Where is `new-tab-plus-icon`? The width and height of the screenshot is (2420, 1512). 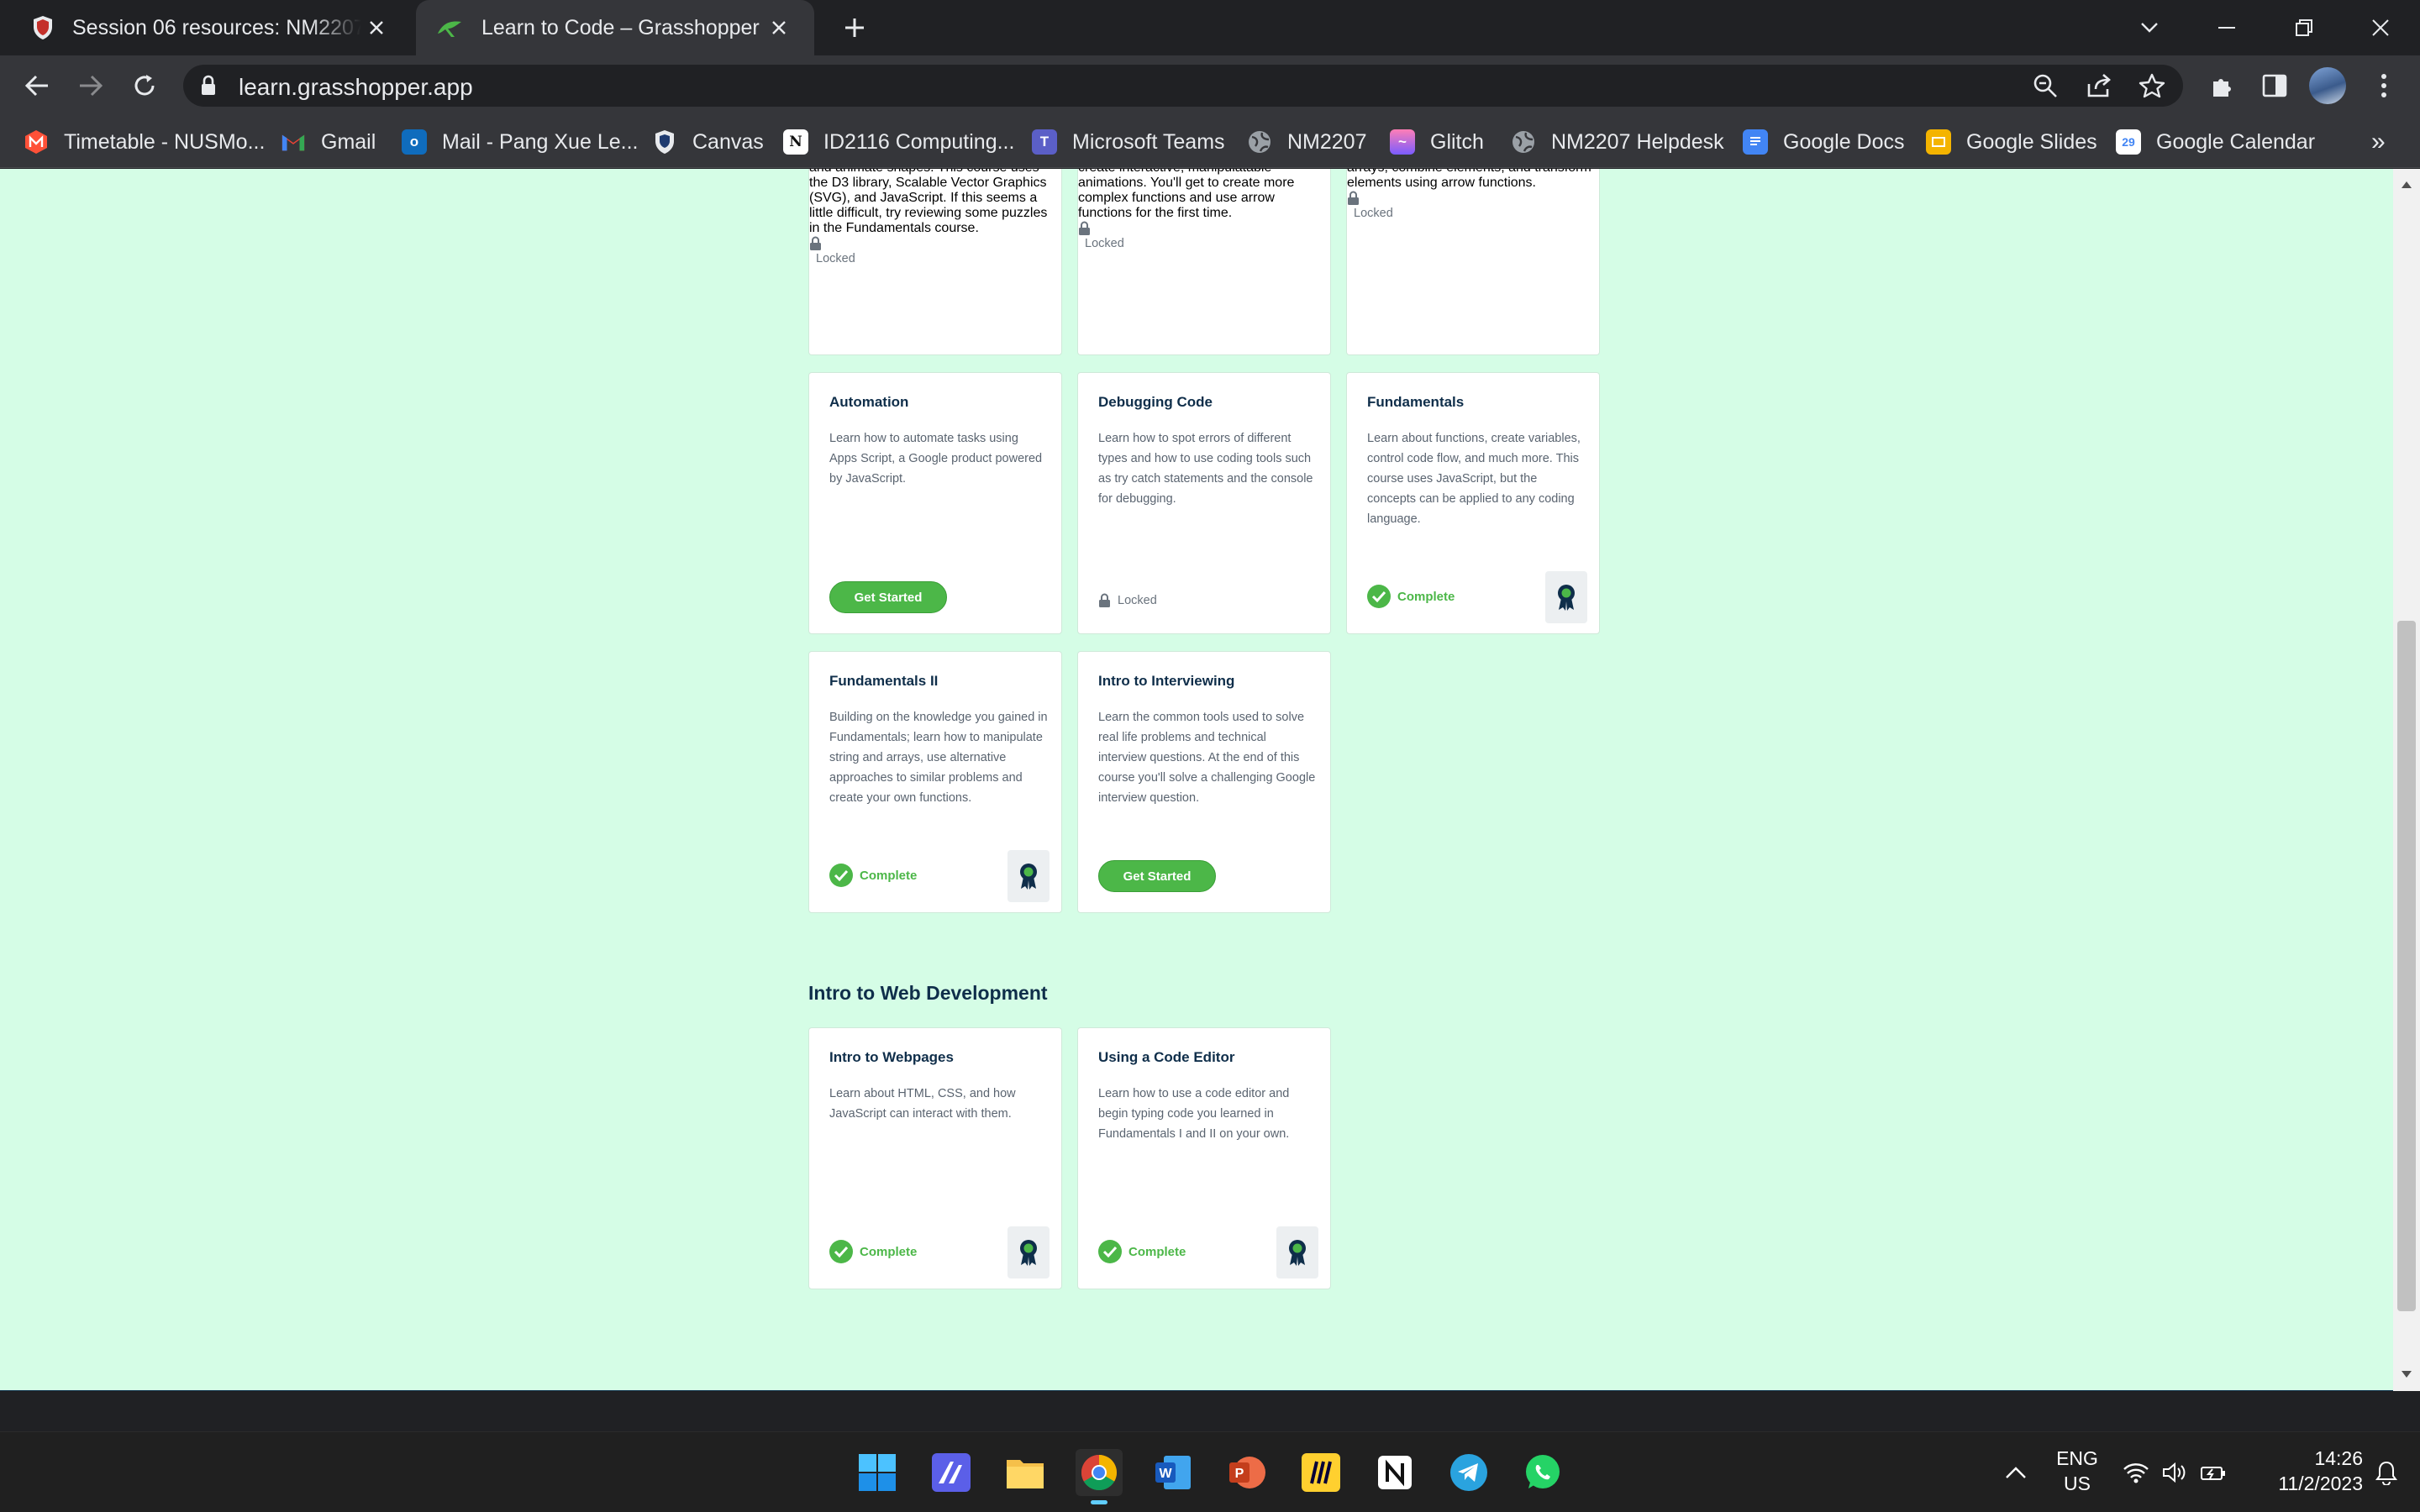 new-tab-plus-icon is located at coordinates (855, 28).